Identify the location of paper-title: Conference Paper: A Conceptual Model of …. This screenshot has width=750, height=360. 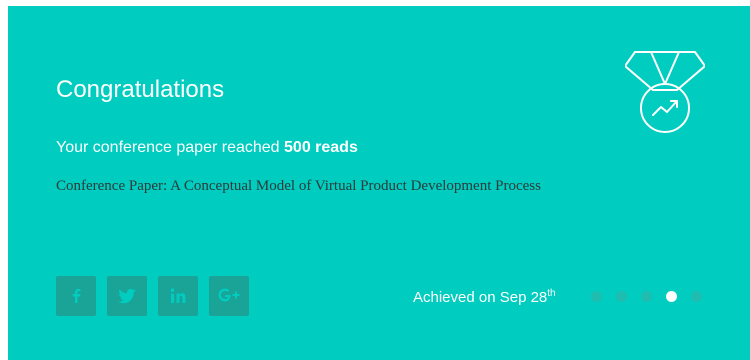
(298, 186).